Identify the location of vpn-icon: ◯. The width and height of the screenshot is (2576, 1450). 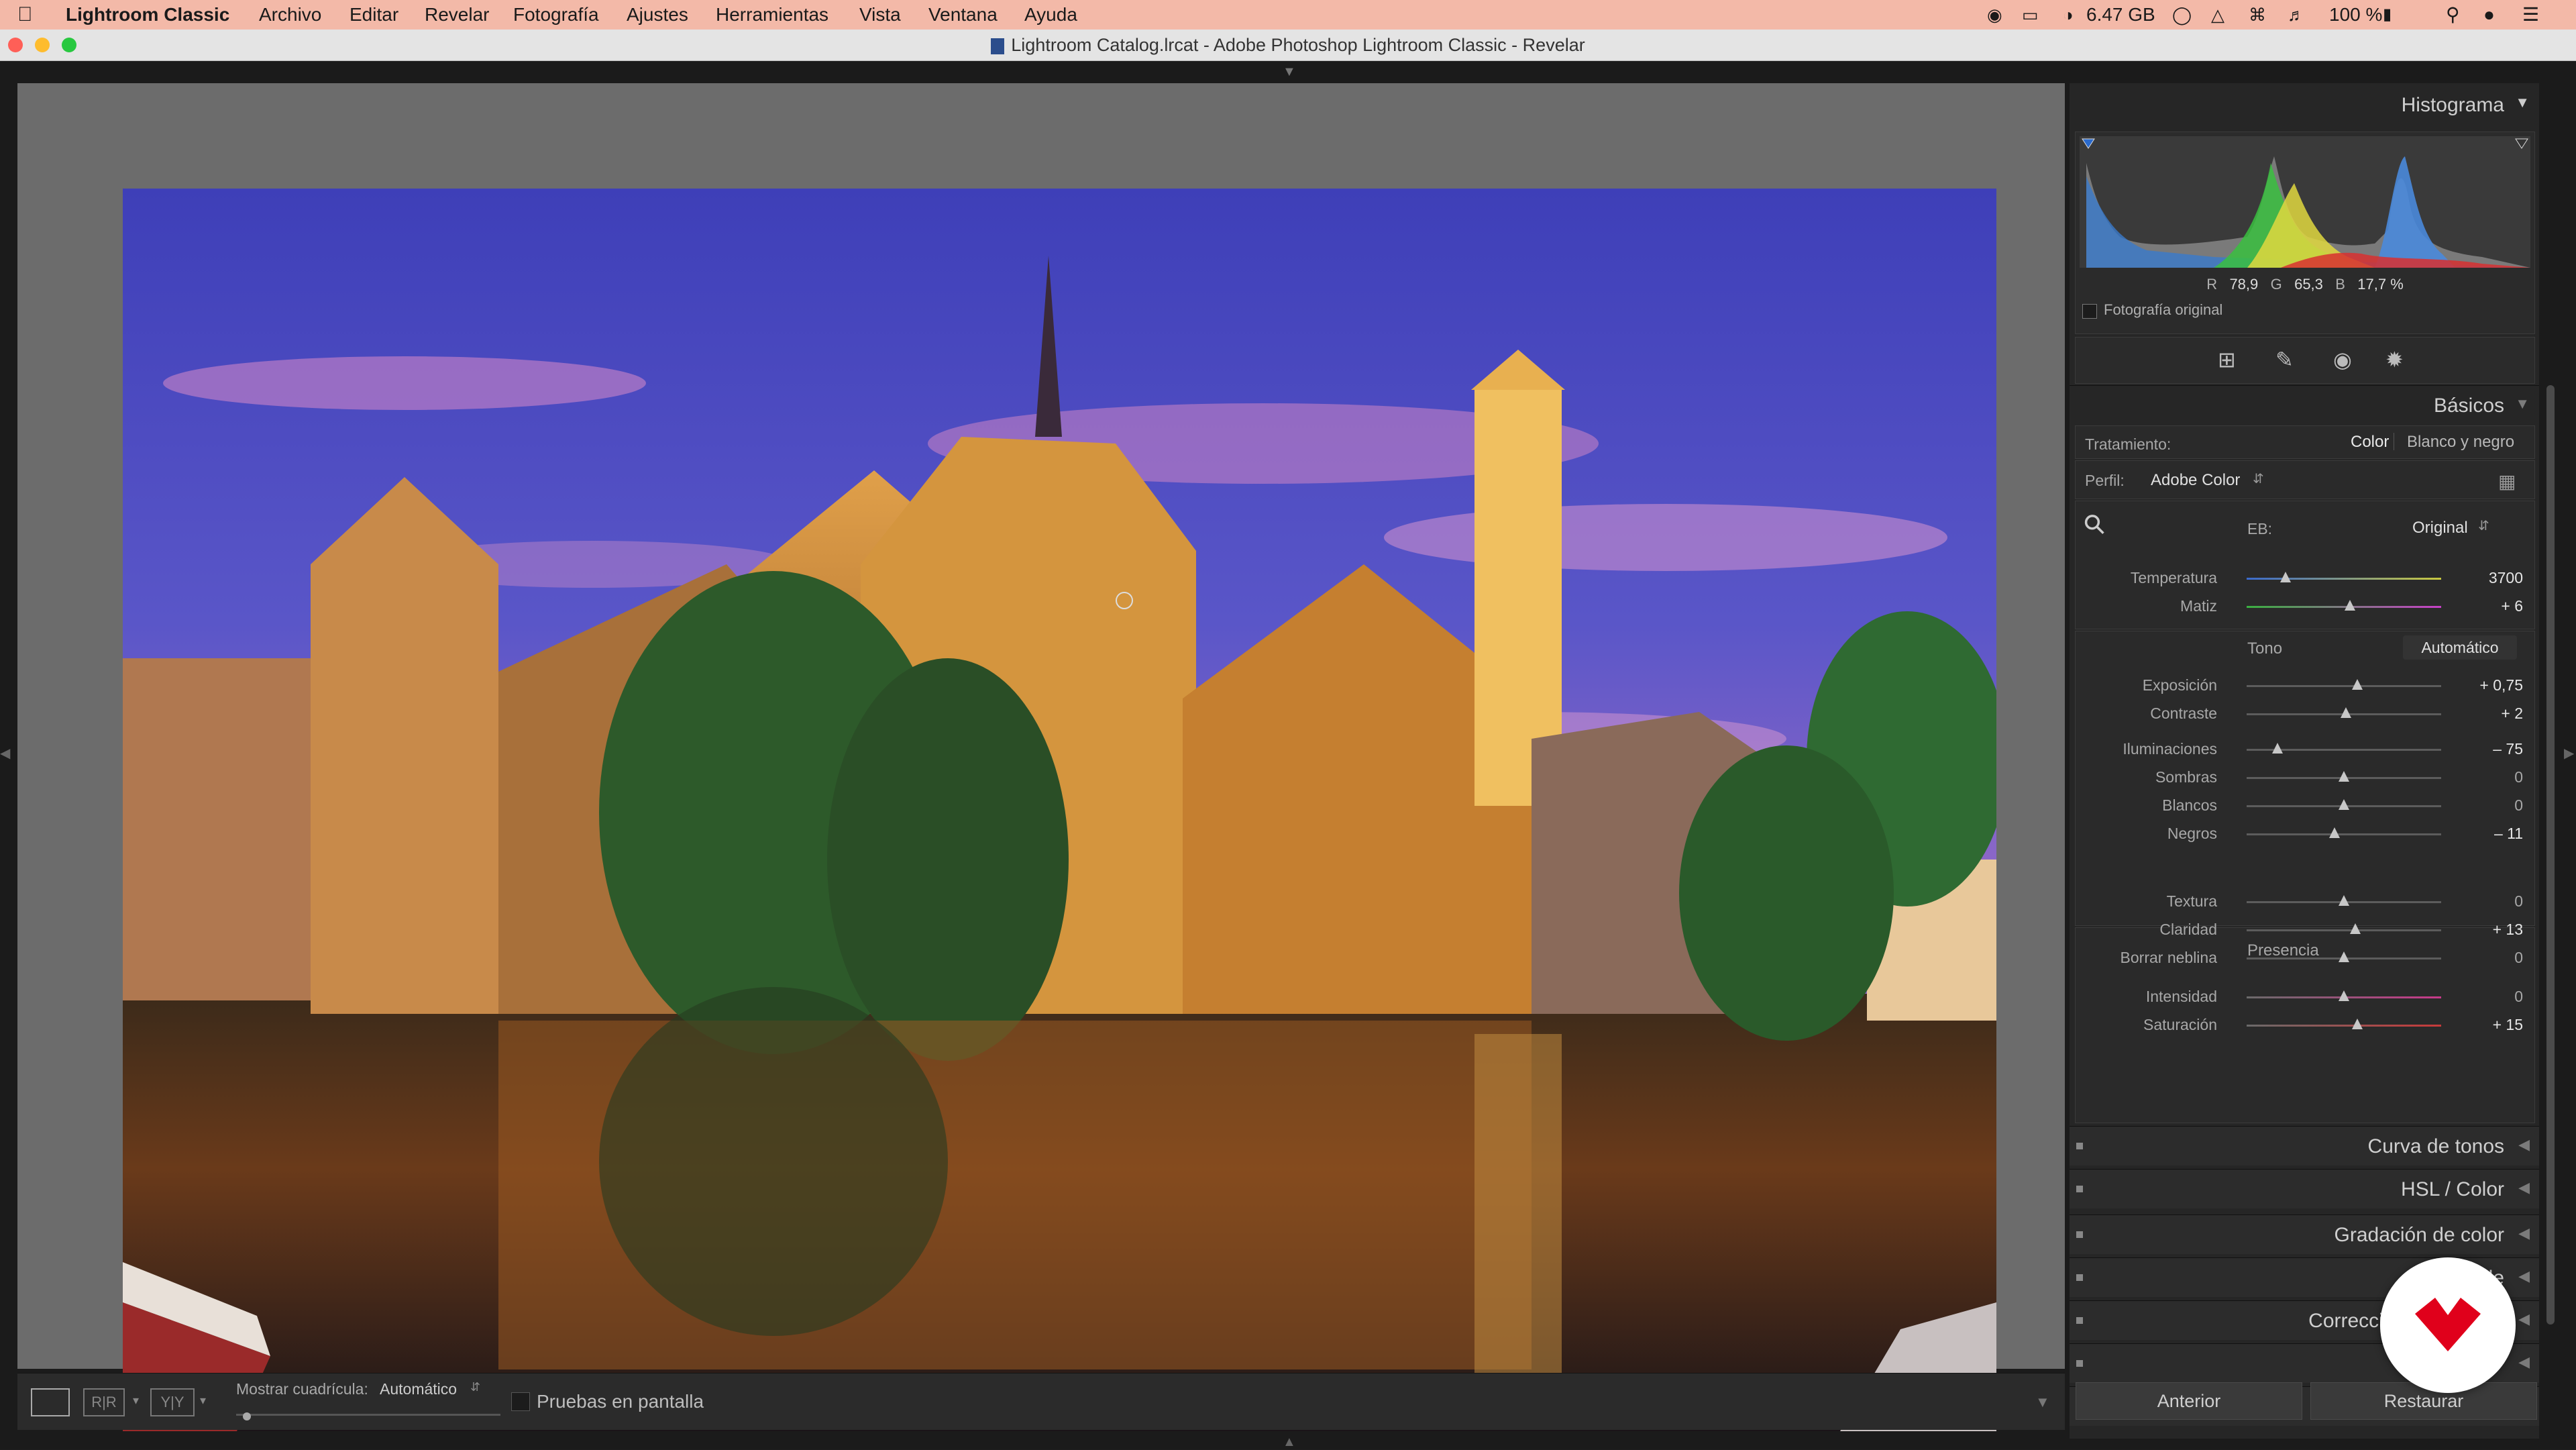
(2182, 15).